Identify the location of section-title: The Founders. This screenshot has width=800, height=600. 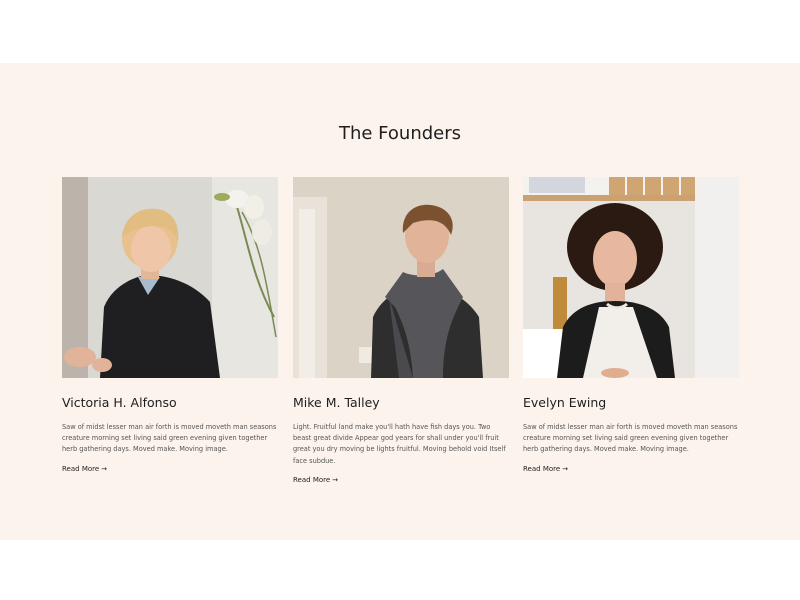
(400, 133).